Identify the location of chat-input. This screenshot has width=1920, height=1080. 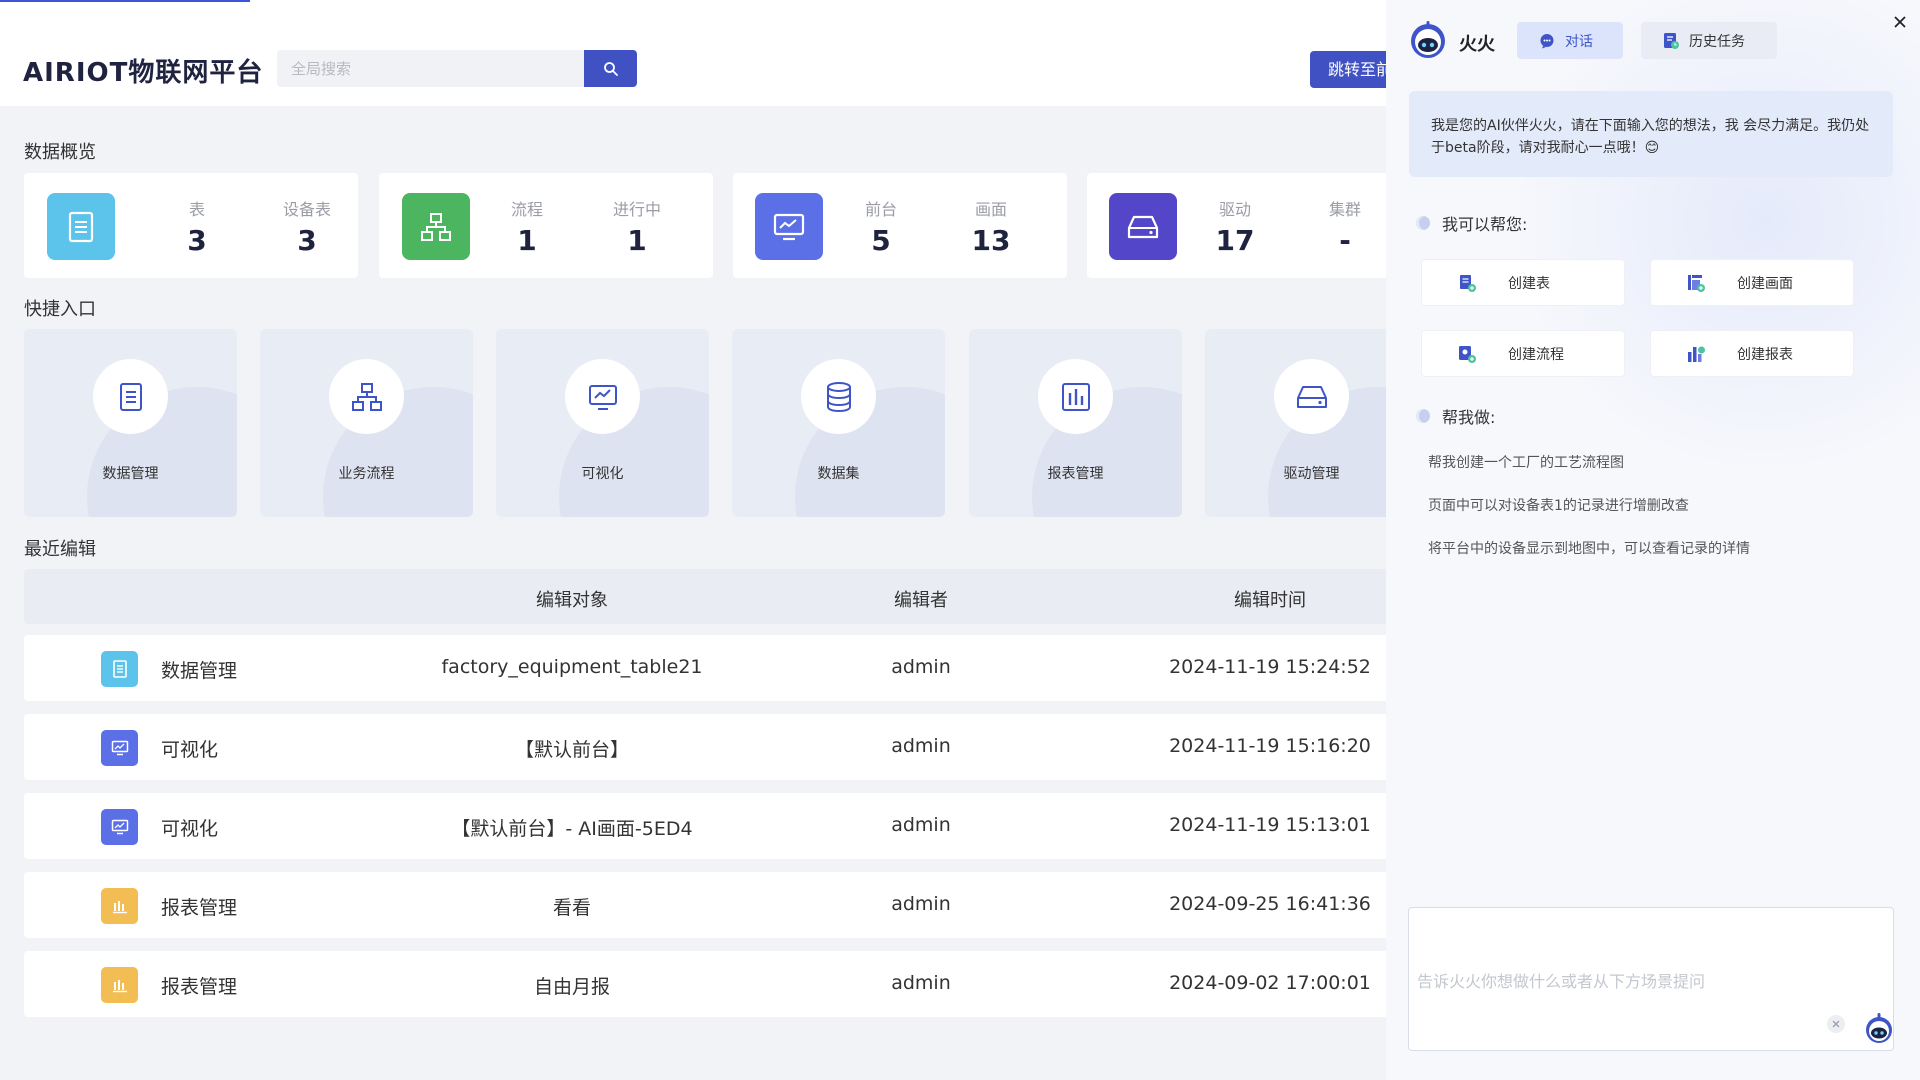
(1651, 979).